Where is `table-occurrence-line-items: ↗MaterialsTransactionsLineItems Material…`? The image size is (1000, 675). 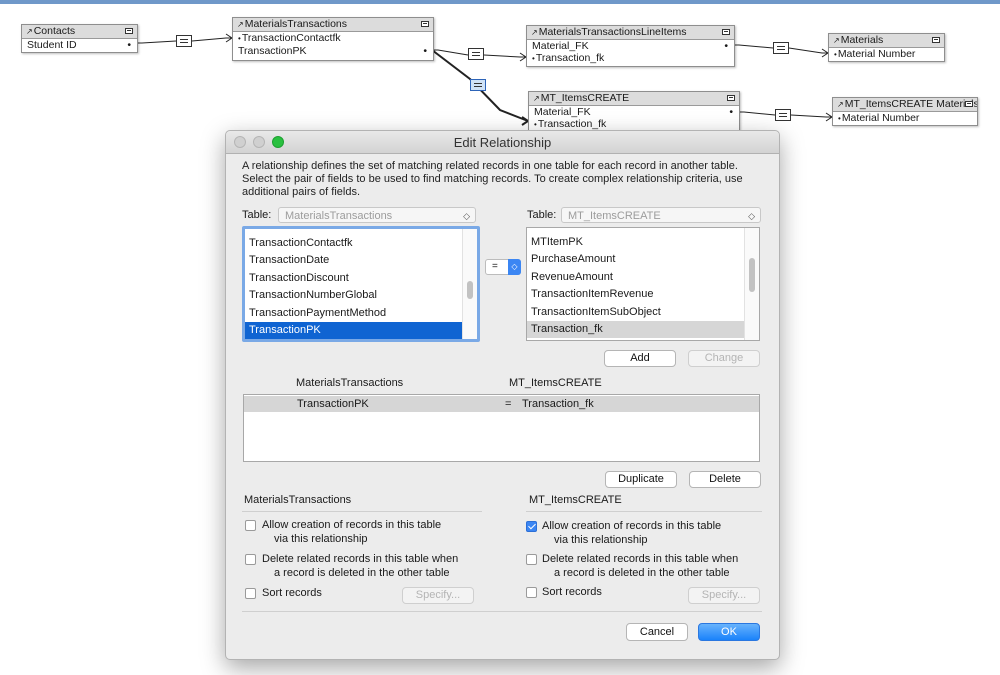
table-occurrence-line-items: ↗MaterialsTransactionsLineItems Material… is located at coordinates (630, 46).